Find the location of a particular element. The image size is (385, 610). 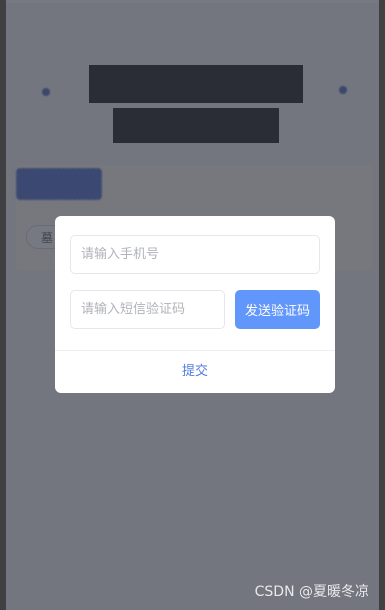

submit-button: 提交 is located at coordinates (195, 372).